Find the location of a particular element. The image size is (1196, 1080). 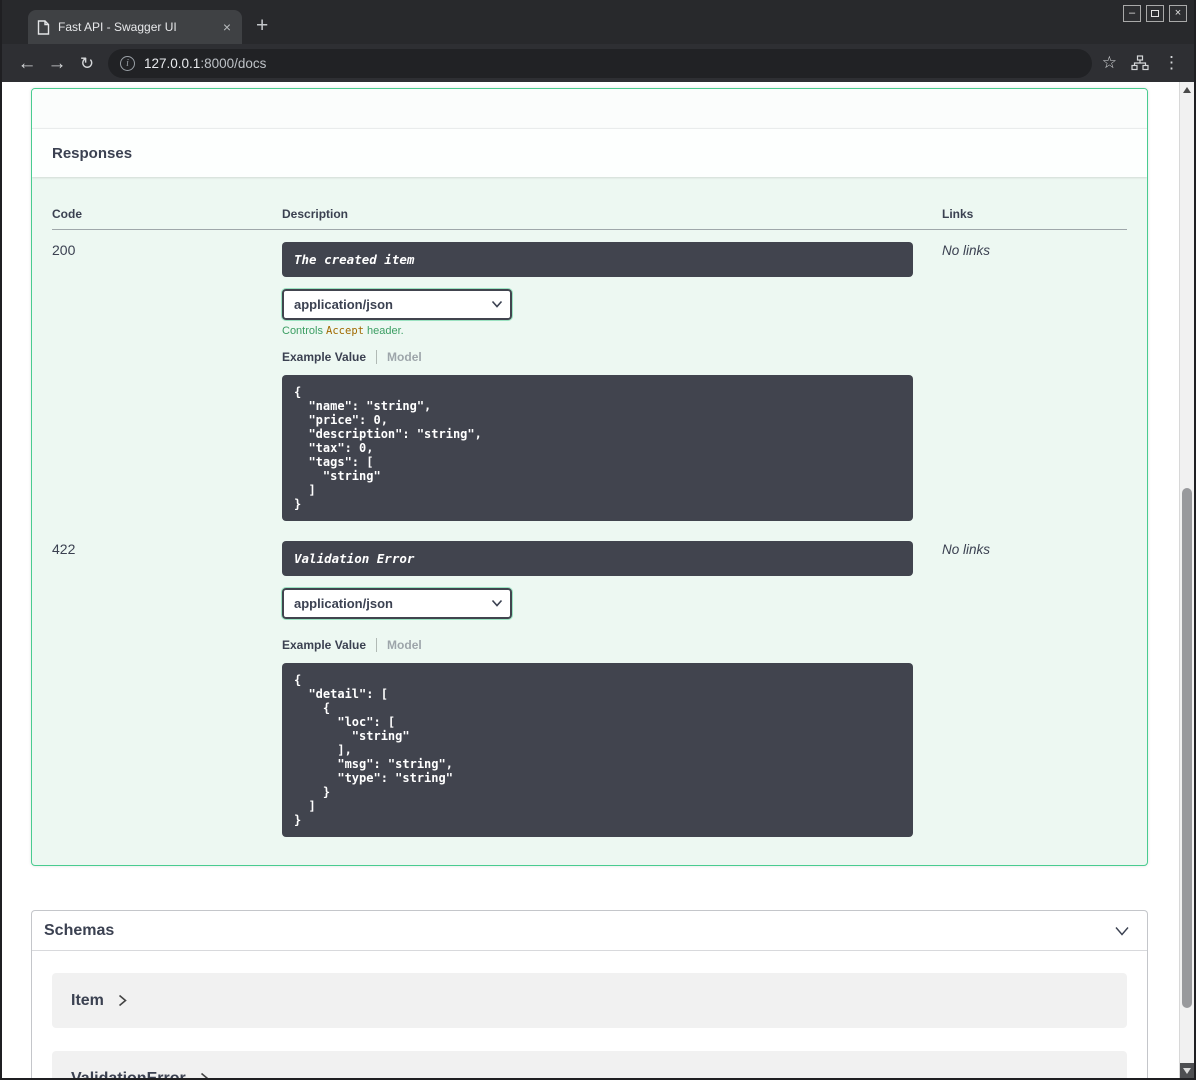

url-bar: i 127.0.0.1:8000/docs is located at coordinates (600, 63).